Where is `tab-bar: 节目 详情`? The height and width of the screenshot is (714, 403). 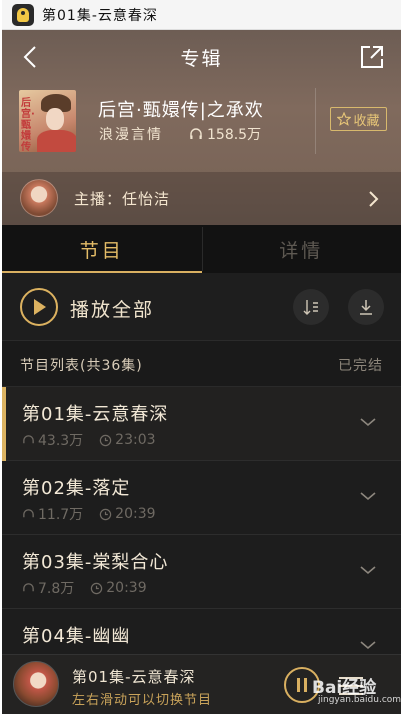
tab-bar: 节目 详情 is located at coordinates (201, 249).